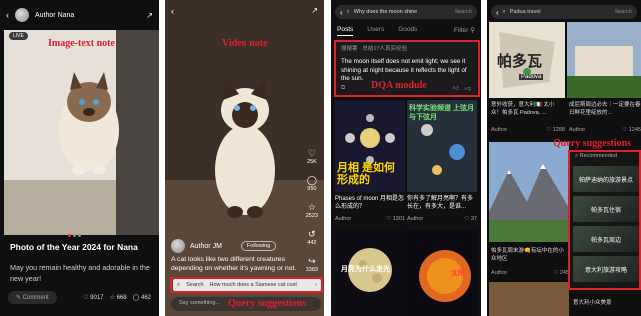 The width and height of the screenshot is (641, 316). Describe the element at coordinates (206, 246) in the screenshot. I see `author-name: Author JM` at that location.